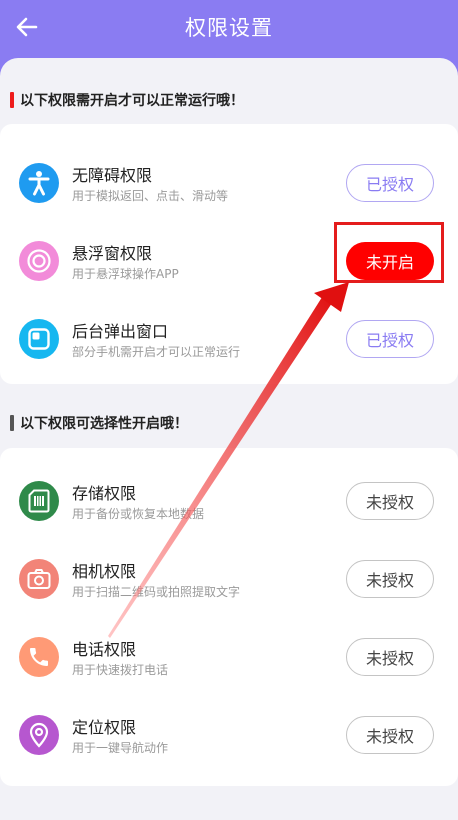 The width and height of the screenshot is (458, 820). What do you see at coordinates (39, 339) in the screenshot?
I see `popup-window-icon` at bounding box center [39, 339].